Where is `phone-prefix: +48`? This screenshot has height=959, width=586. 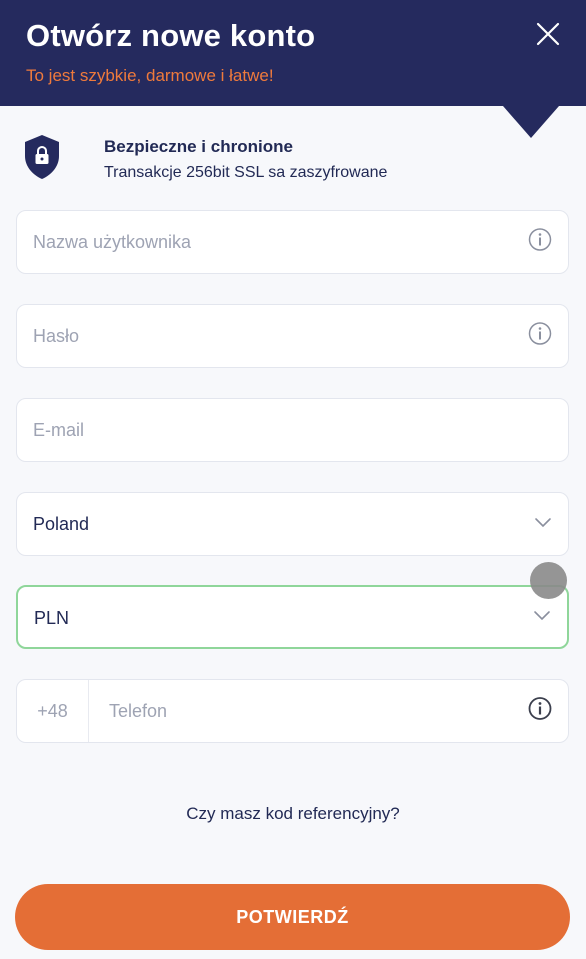
phone-prefix: +48 is located at coordinates (53, 711).